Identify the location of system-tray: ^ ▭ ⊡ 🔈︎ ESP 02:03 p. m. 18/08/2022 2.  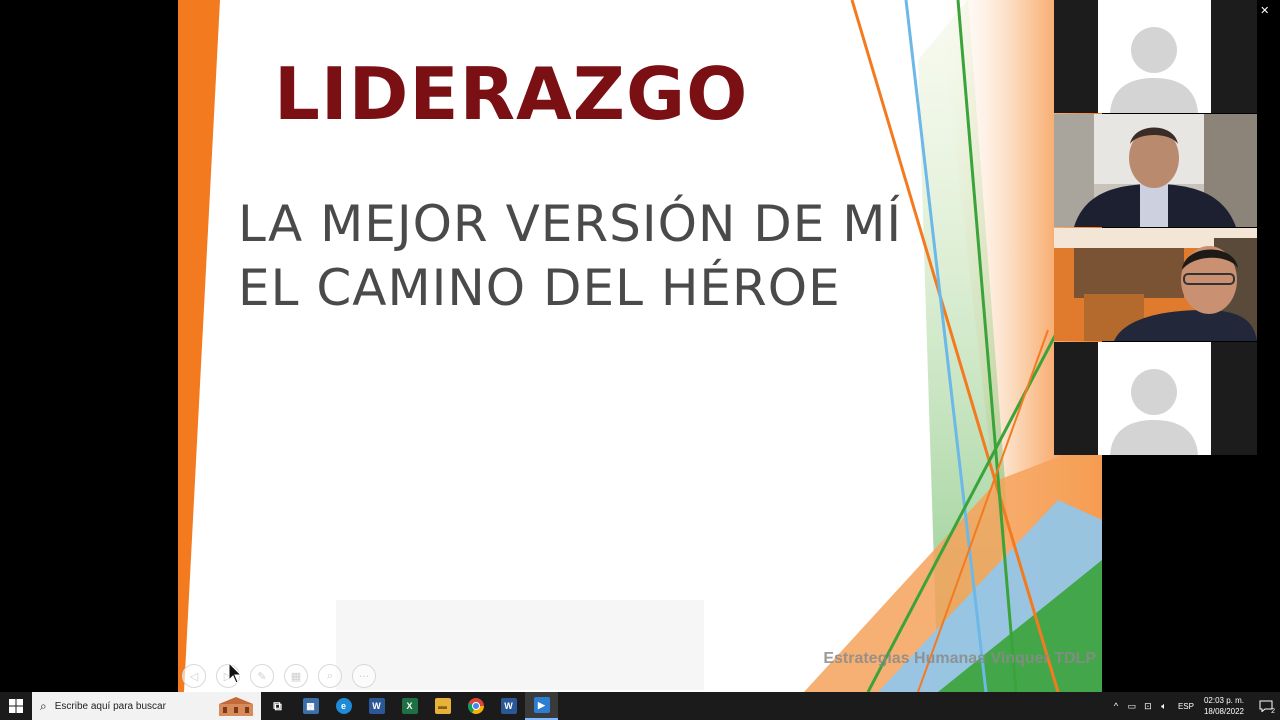
(1194, 706).